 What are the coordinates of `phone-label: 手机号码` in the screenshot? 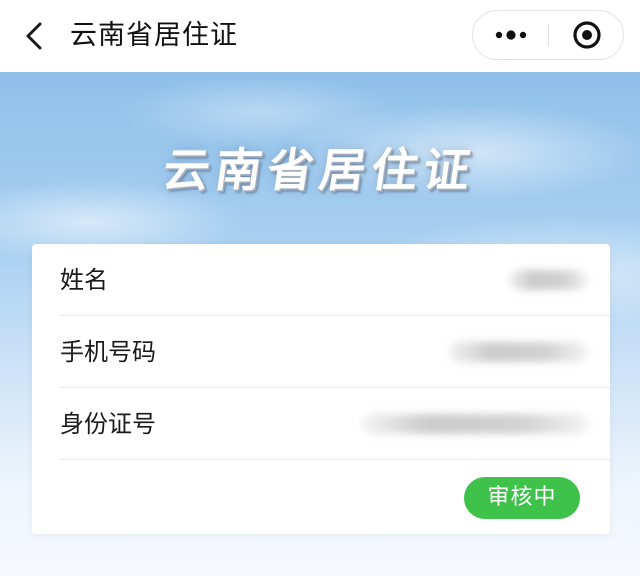 It's located at (108, 352).